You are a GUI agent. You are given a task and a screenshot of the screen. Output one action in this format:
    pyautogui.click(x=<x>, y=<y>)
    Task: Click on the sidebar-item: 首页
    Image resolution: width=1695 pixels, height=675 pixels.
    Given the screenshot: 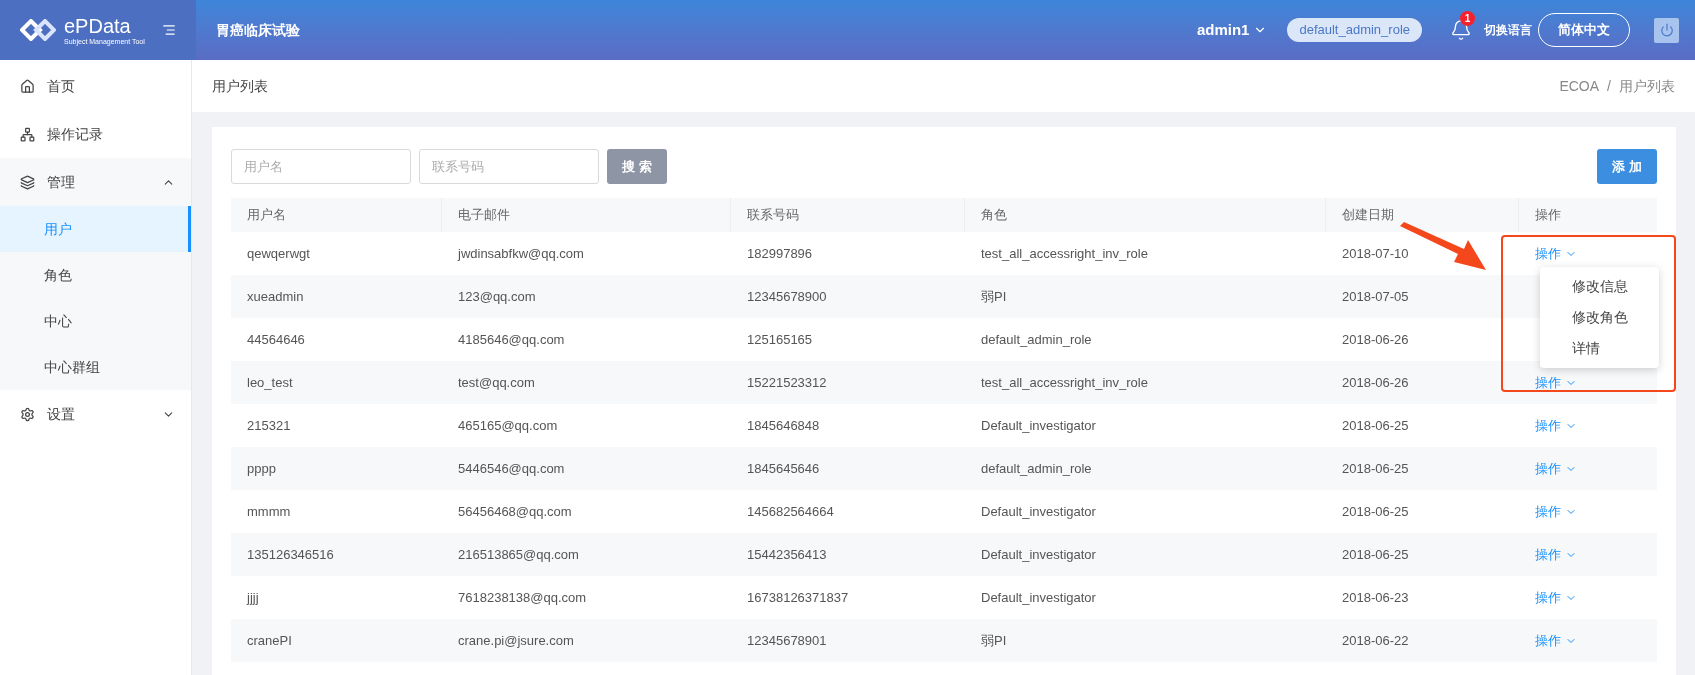 What is the action you would take?
    pyautogui.click(x=95, y=86)
    